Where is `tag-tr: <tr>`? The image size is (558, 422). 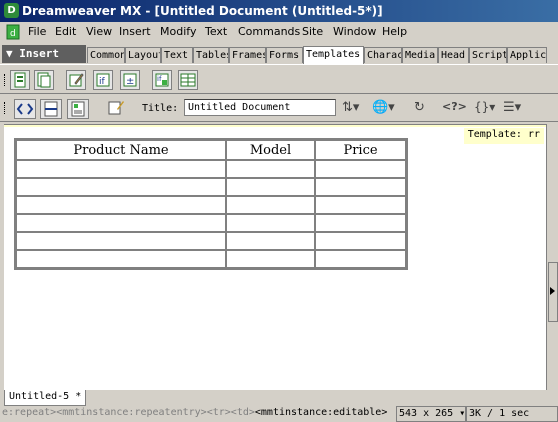 tag-tr: <tr> is located at coordinates (219, 412).